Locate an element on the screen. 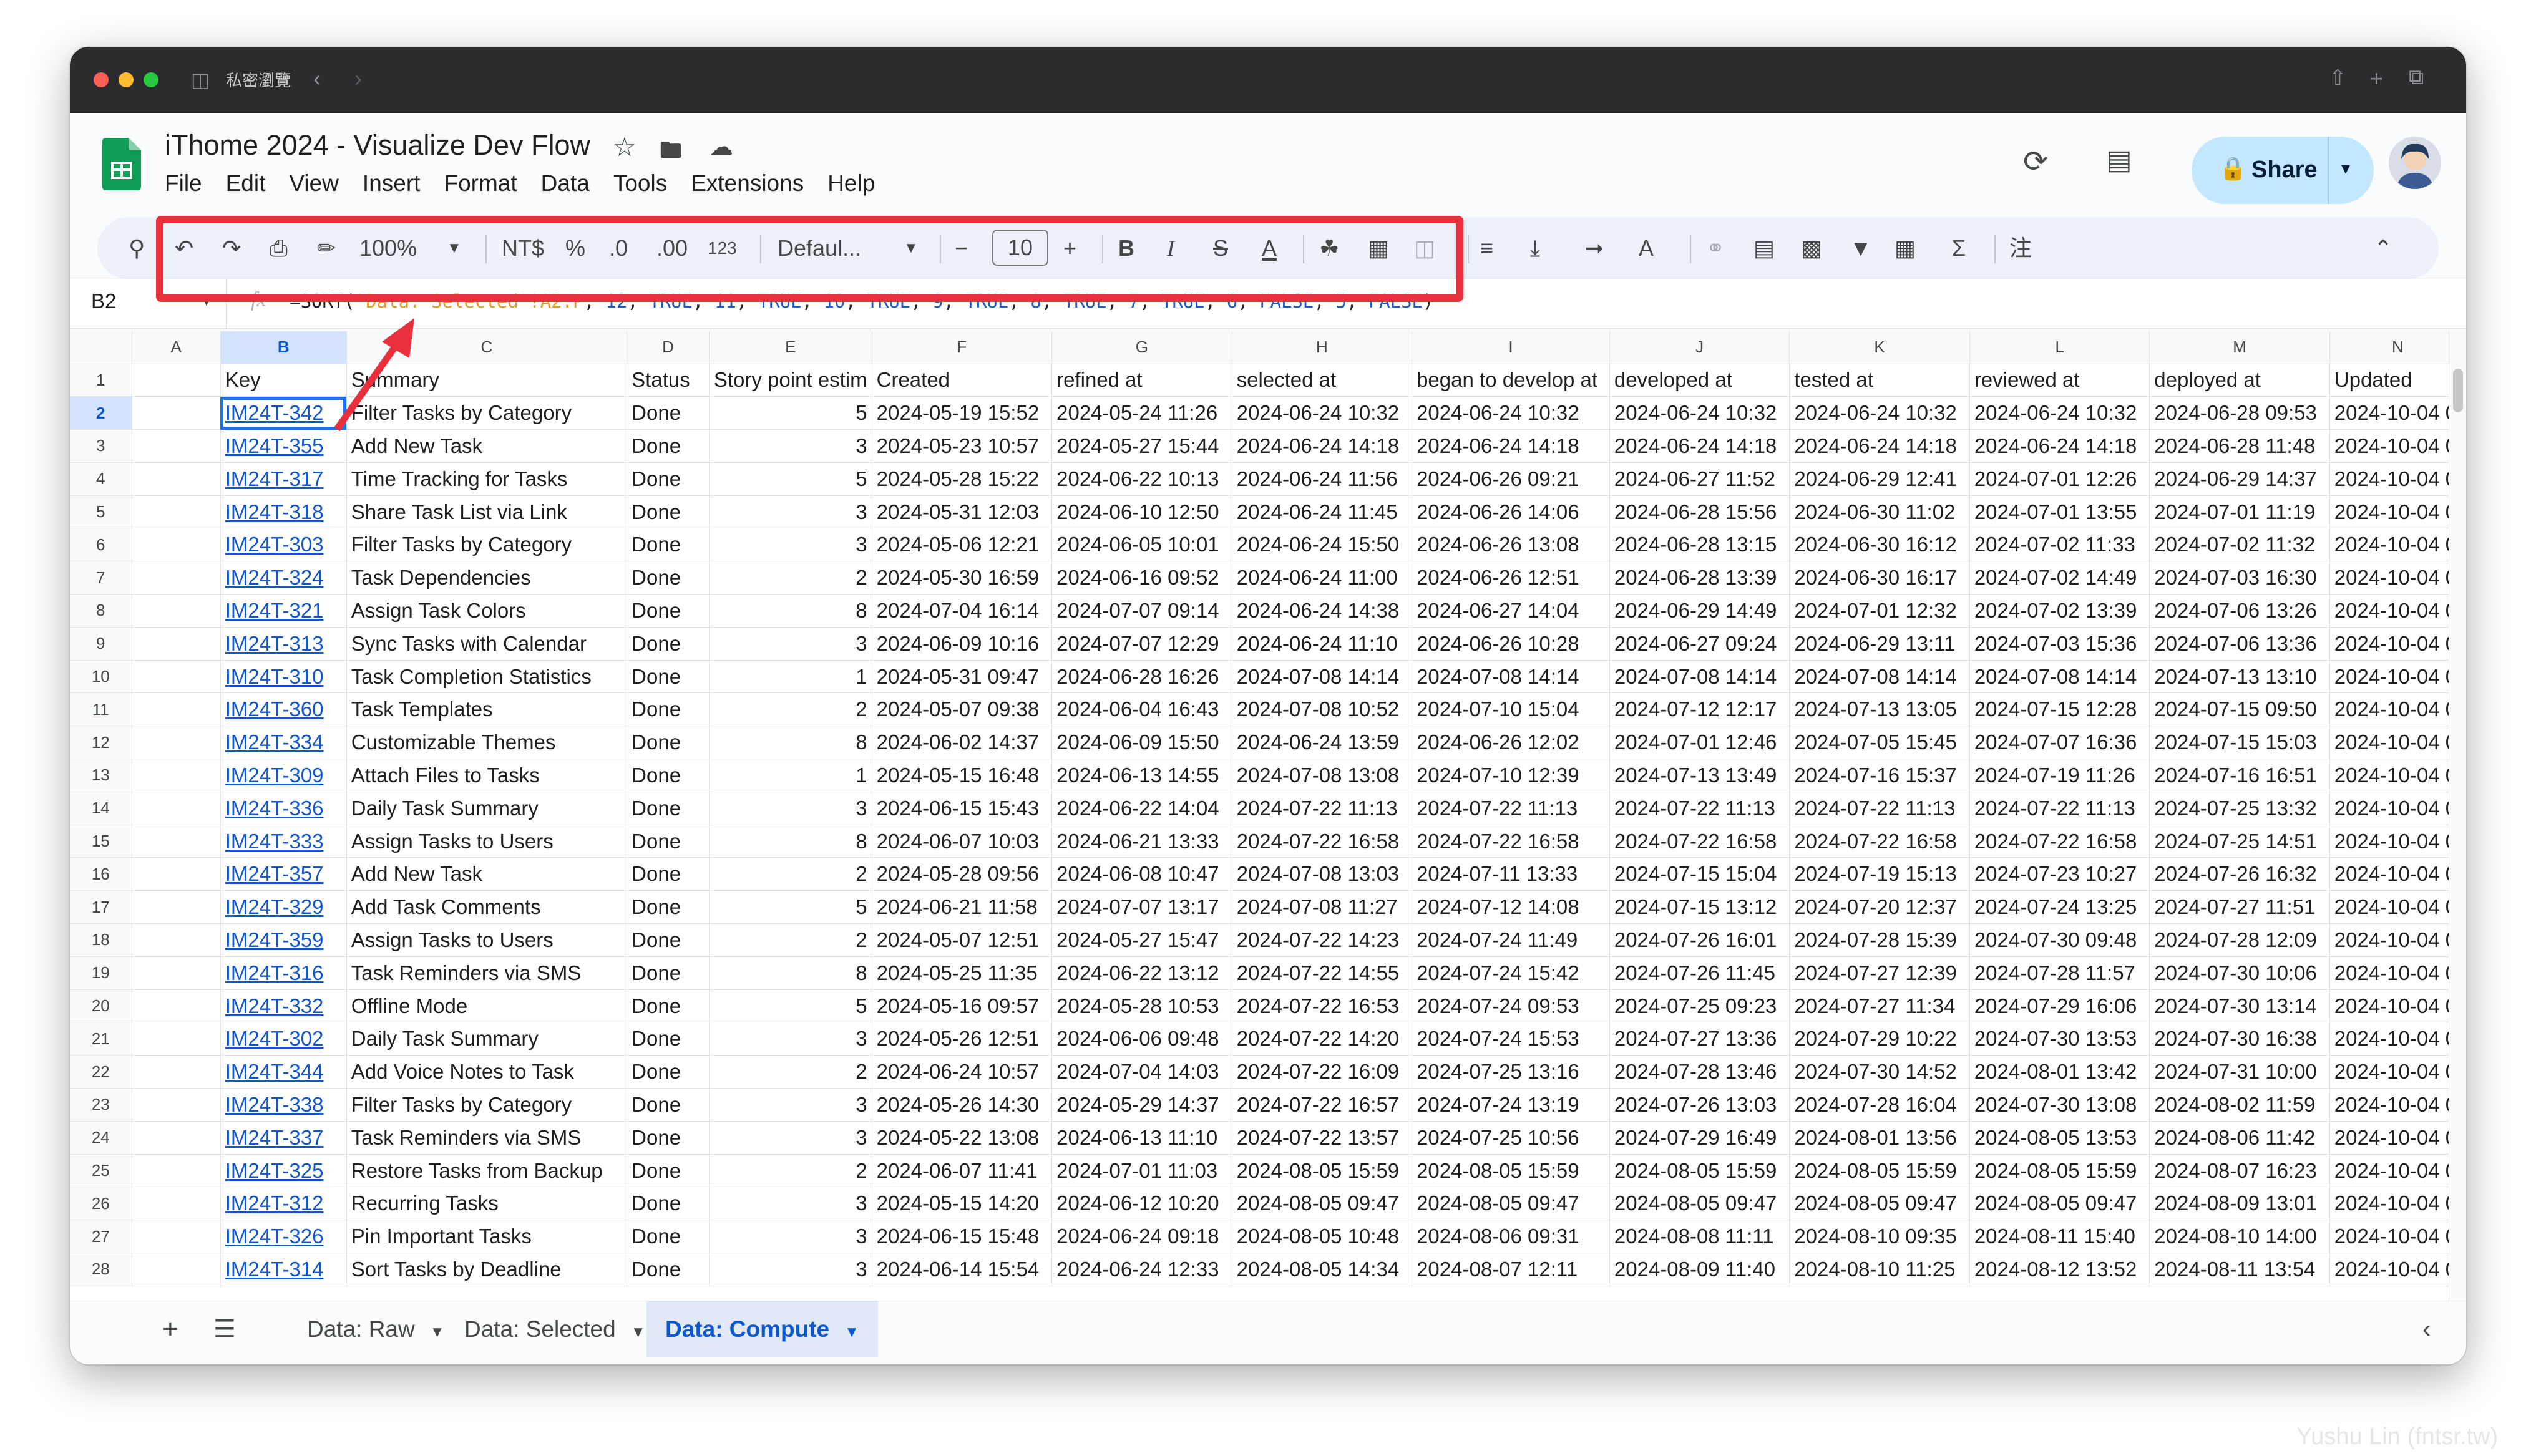 The height and width of the screenshot is (1456, 2536). cell: 2024-08-06 09:31 is located at coordinates (1511, 1237).